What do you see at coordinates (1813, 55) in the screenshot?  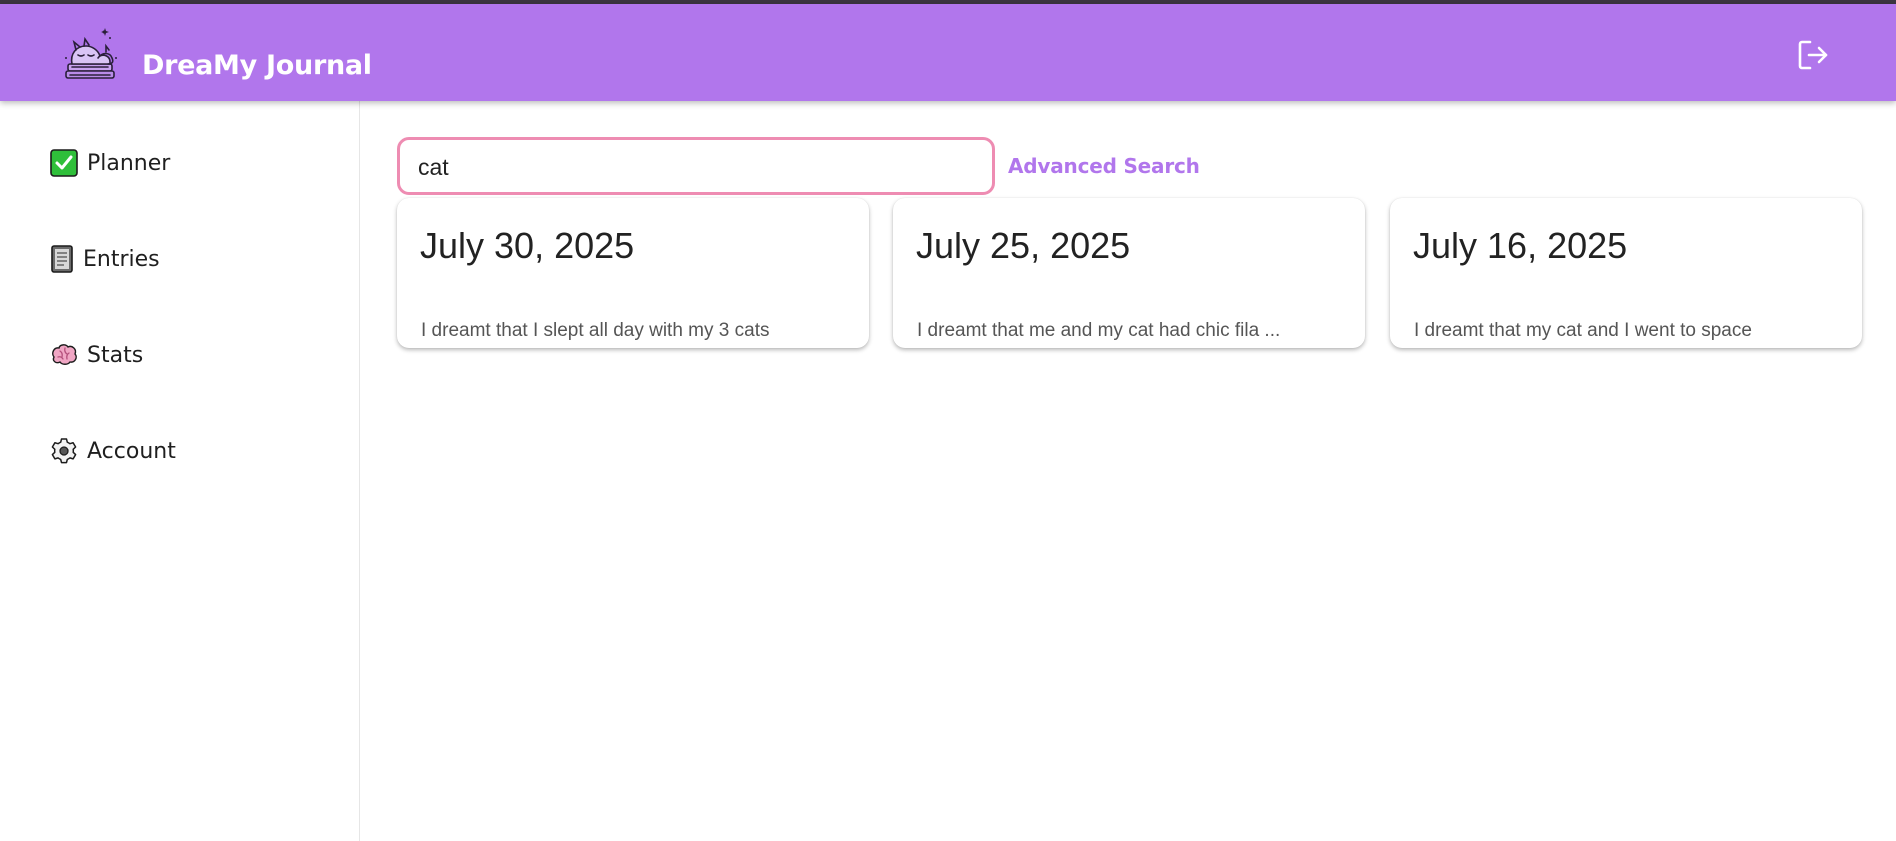 I see `logout-icon` at bounding box center [1813, 55].